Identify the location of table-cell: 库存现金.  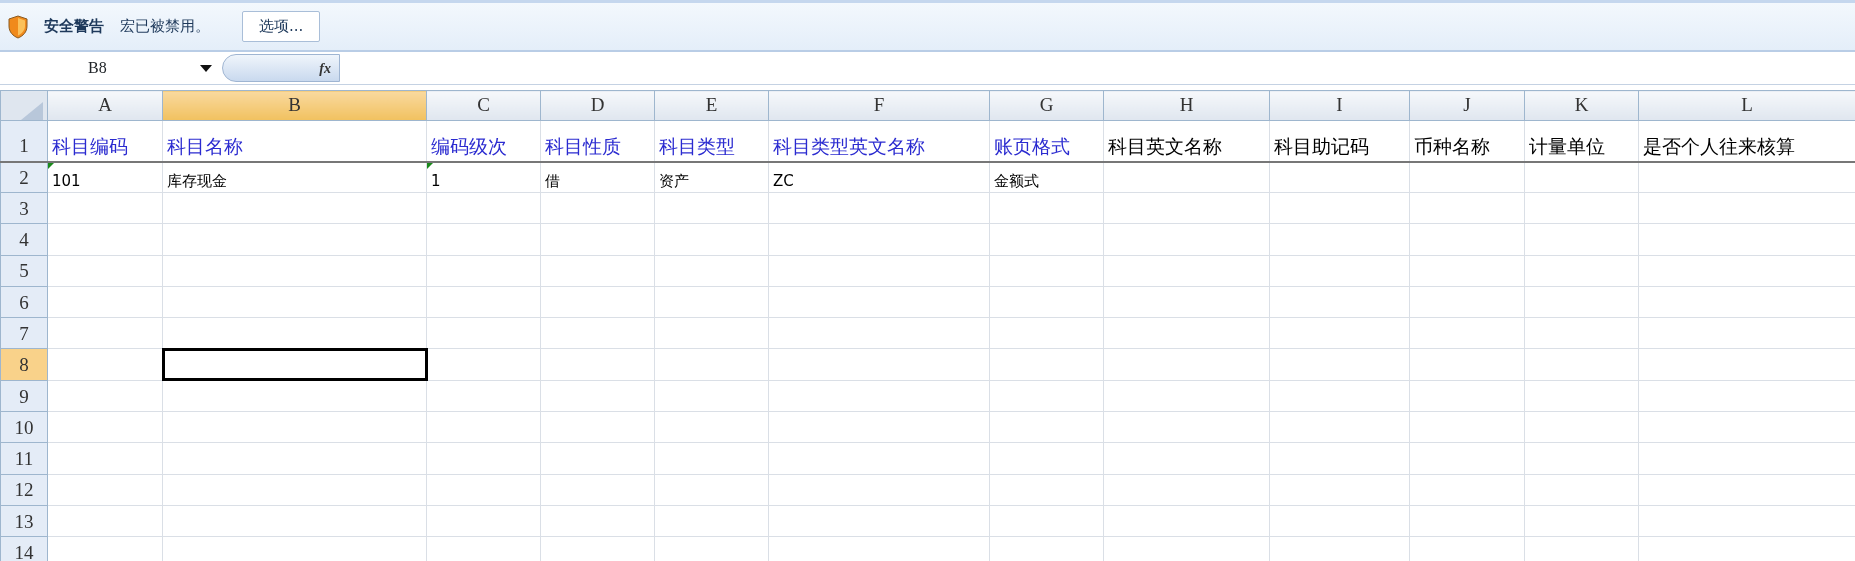
(294, 177).